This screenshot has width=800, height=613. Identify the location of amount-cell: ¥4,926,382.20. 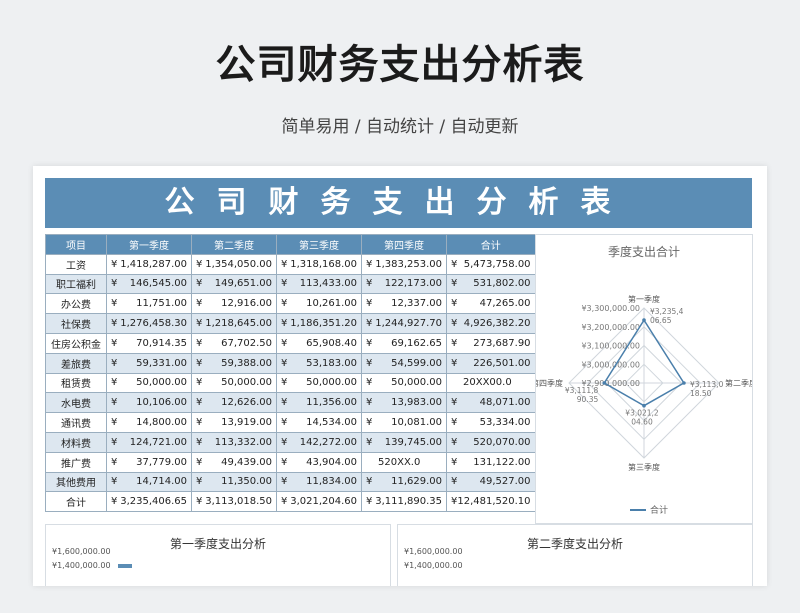
(491, 323).